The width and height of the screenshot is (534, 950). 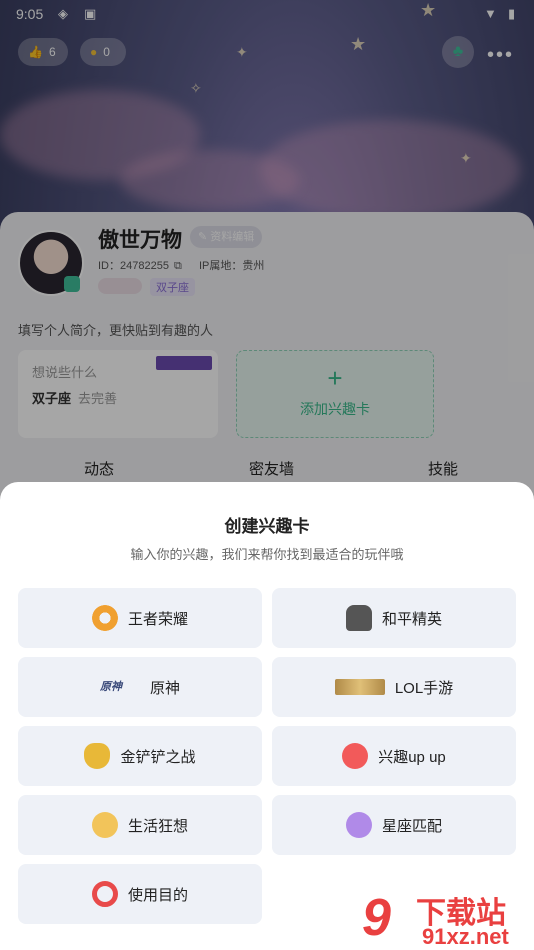 I want to click on option-label: 生活狂想, so click(x=157, y=826).